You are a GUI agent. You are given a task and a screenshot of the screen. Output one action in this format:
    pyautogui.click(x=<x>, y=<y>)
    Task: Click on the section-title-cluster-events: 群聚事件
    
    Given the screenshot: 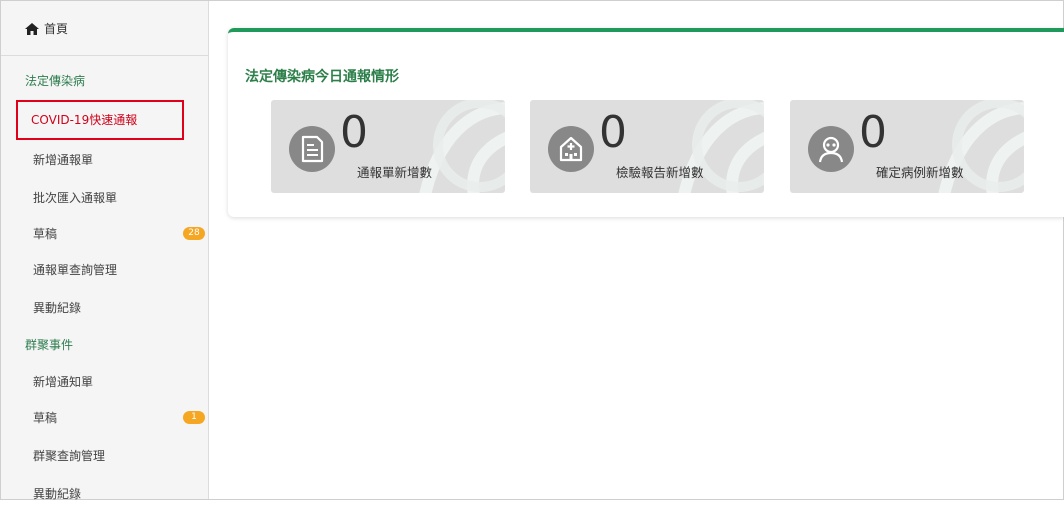 What is the action you would take?
    pyautogui.click(x=49, y=345)
    